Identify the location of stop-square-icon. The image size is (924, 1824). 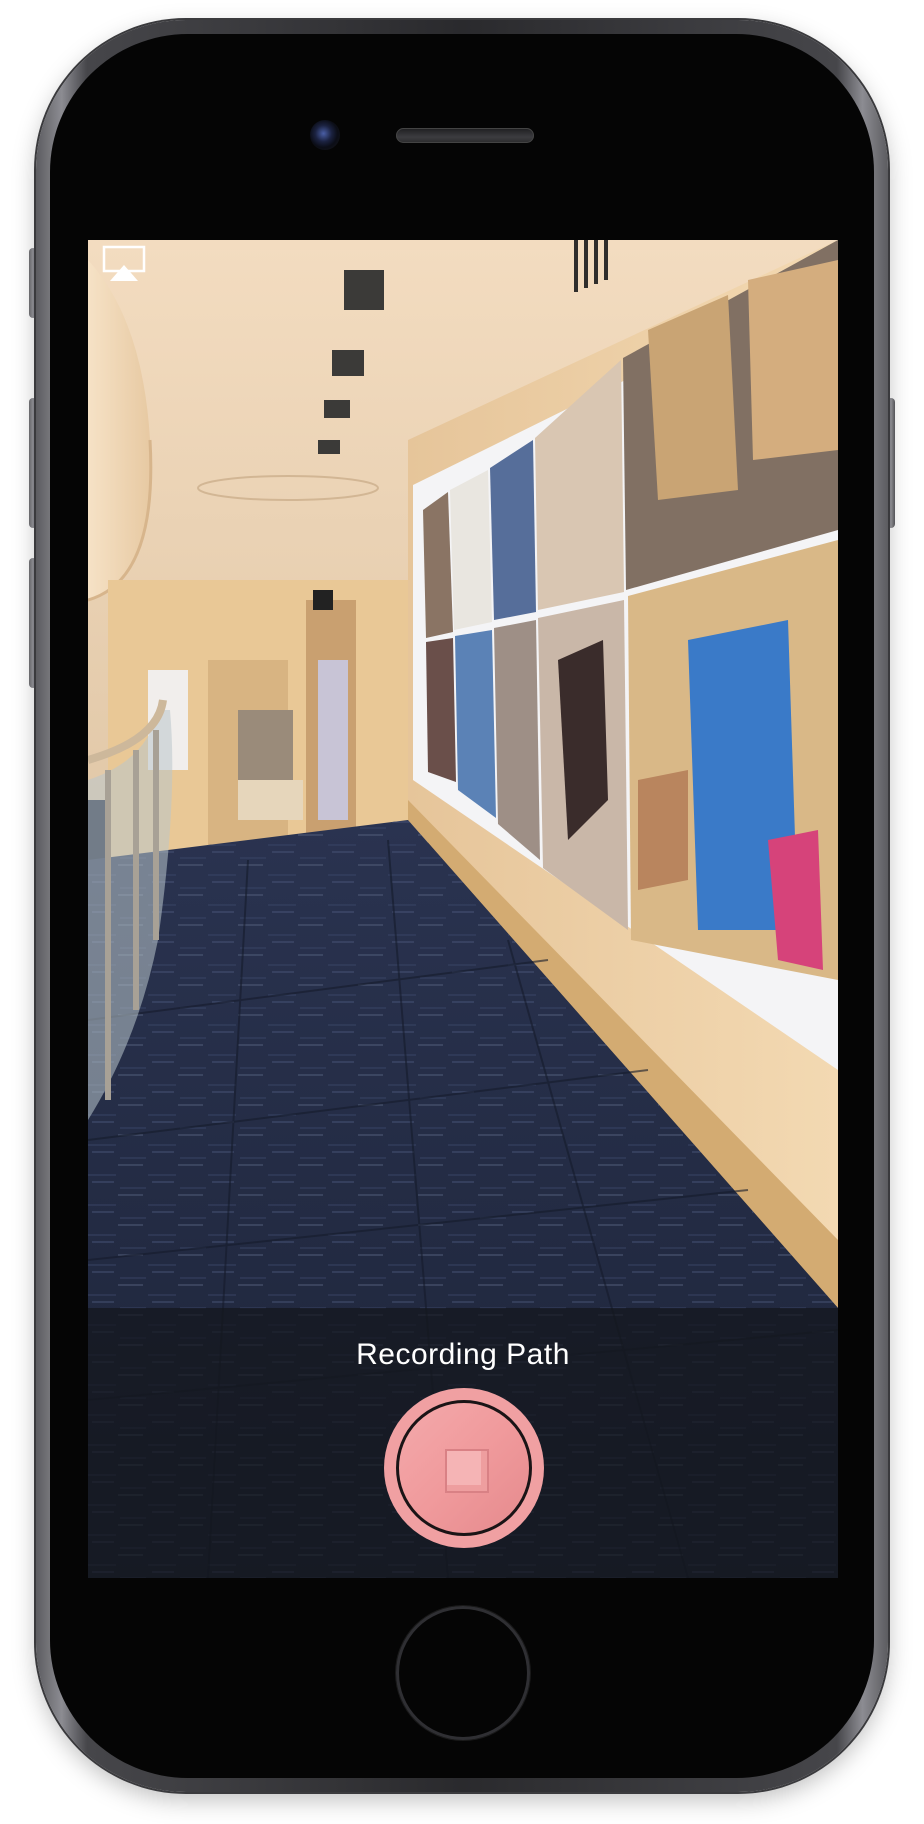
(467, 1471).